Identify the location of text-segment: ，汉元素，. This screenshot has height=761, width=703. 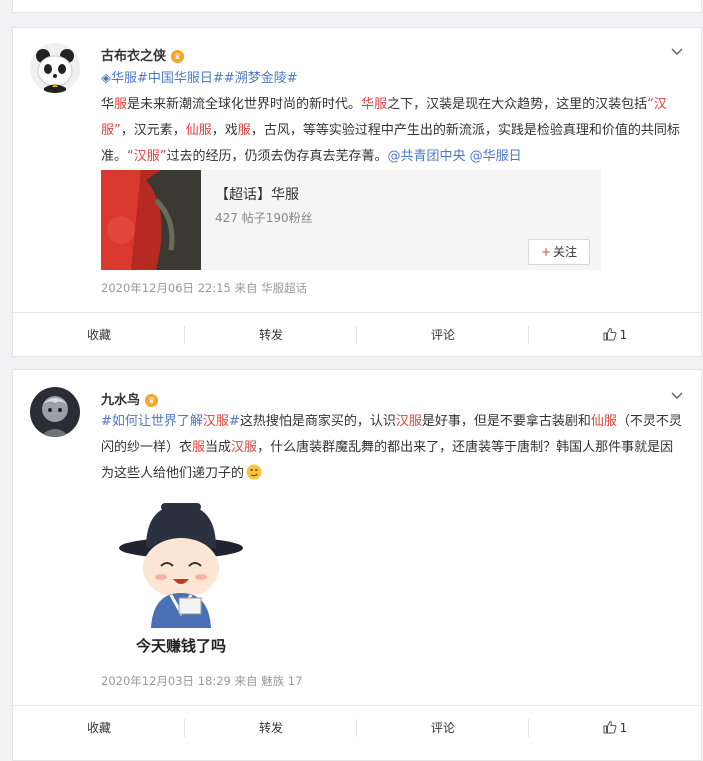
(153, 130).